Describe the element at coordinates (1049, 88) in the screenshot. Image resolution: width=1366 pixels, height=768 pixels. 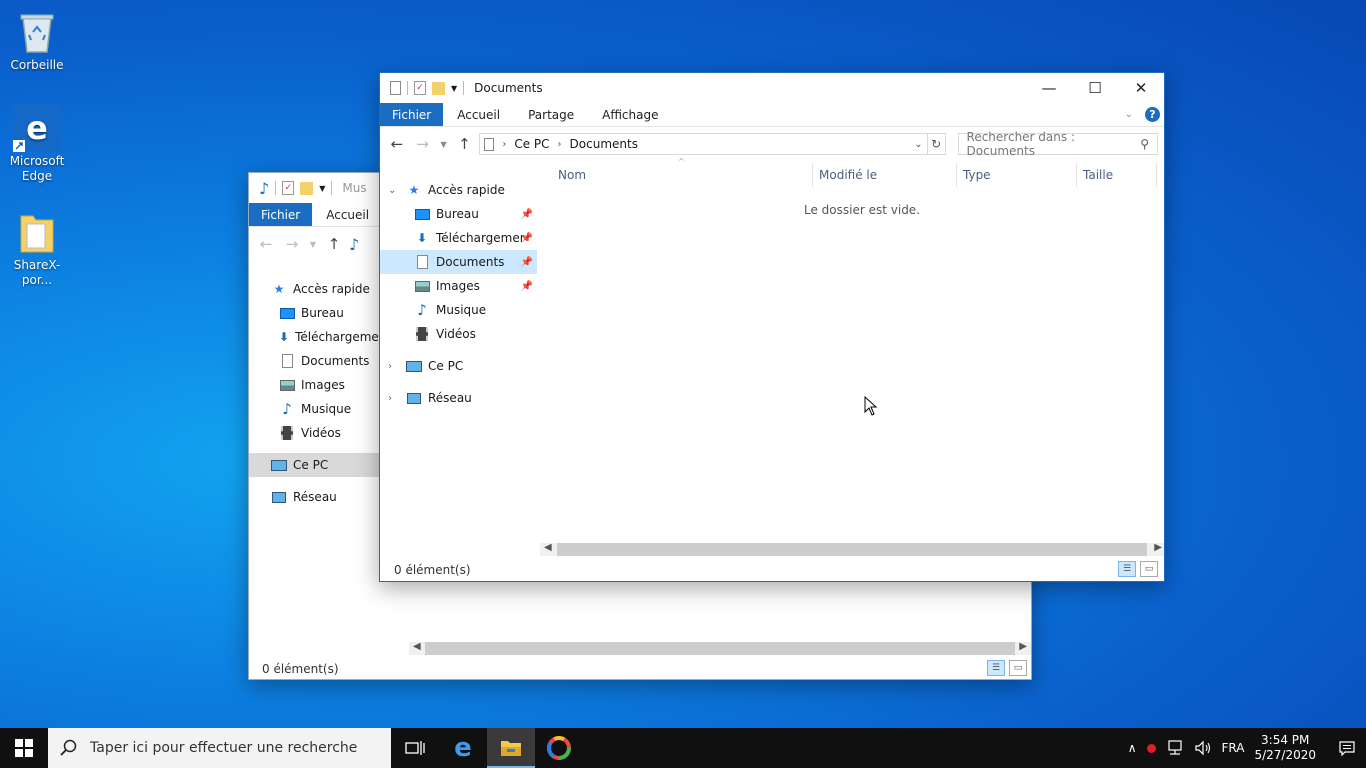
I see `minimize-button: —` at that location.